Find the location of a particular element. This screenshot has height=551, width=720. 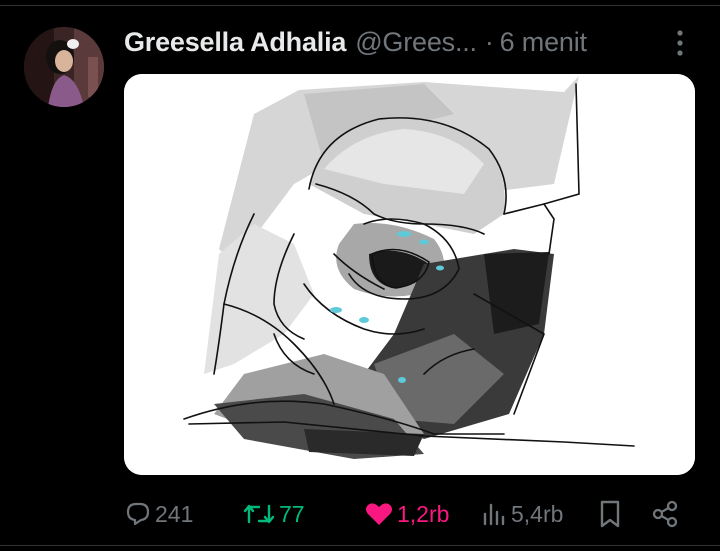

bottom-divider is located at coordinates (360, 545).